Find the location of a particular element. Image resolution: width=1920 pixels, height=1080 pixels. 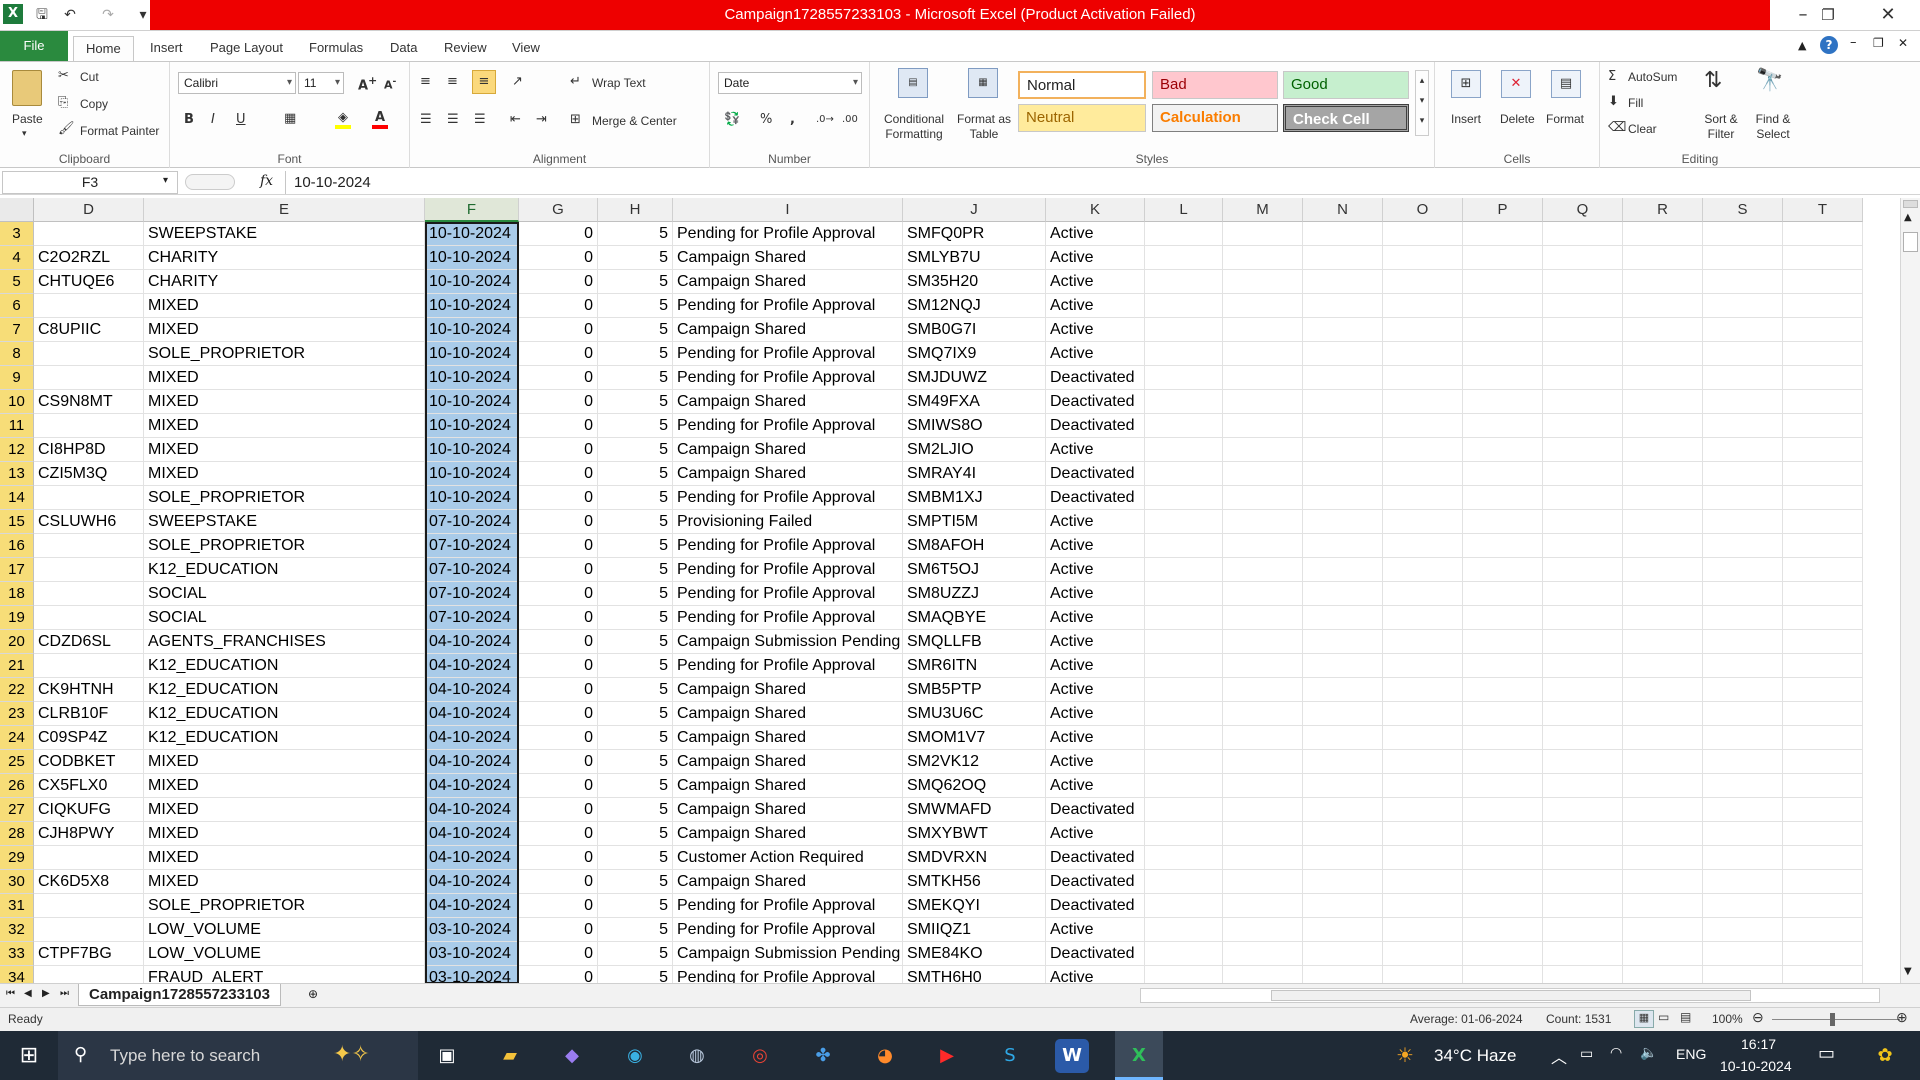

number-format-select: Date is located at coordinates (790, 83).